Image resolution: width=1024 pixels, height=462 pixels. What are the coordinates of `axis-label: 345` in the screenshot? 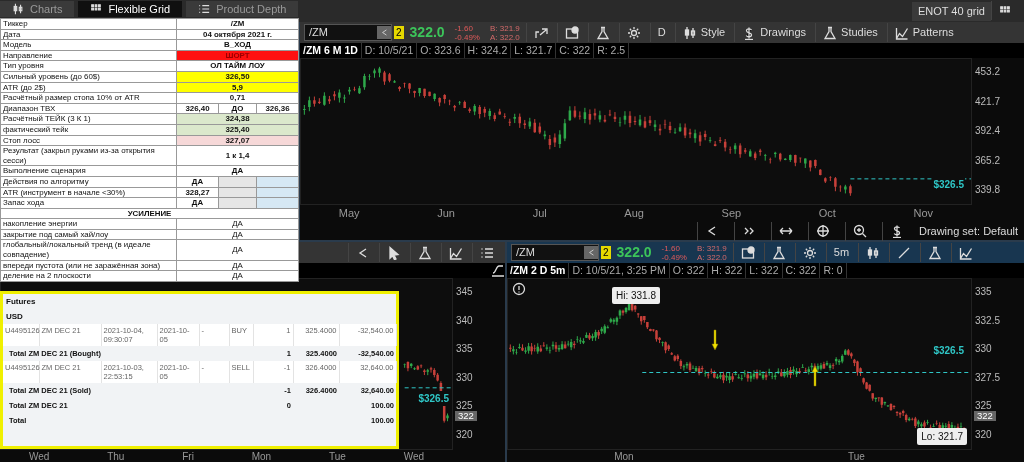 It's located at (465, 292).